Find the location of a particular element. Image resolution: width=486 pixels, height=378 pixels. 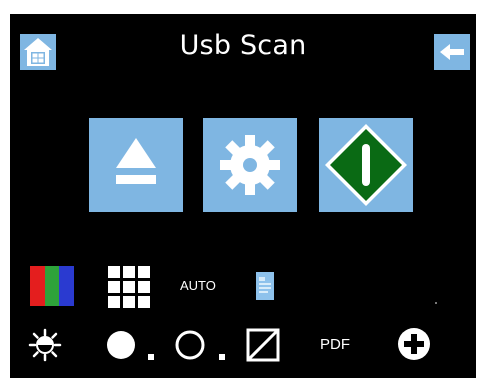

contrast-button is located at coordinates (263, 345).